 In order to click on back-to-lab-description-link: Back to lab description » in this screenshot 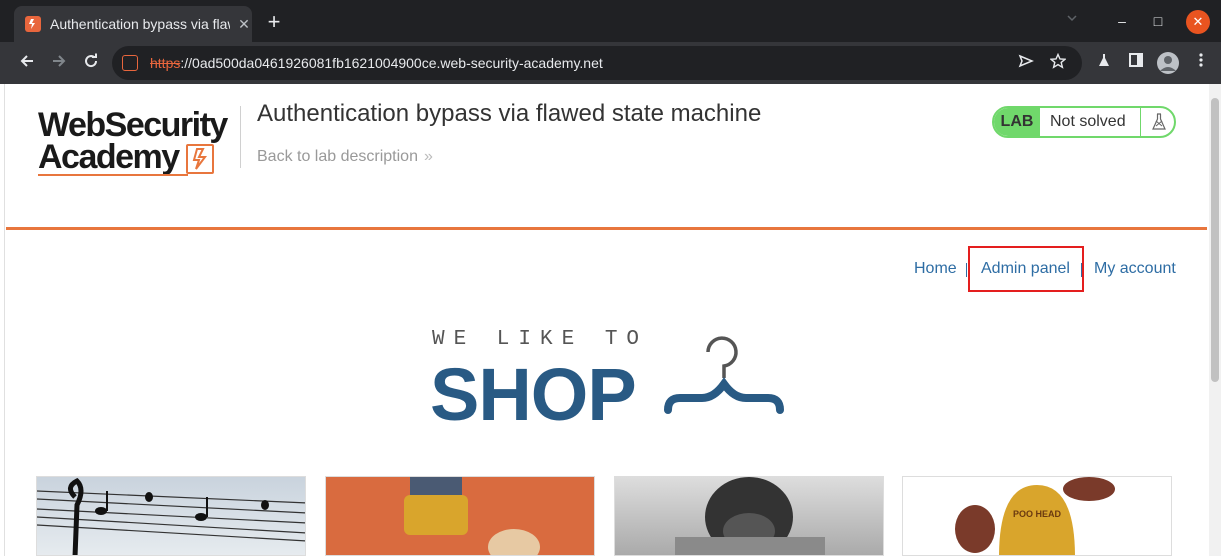, I will do `click(345, 157)`.